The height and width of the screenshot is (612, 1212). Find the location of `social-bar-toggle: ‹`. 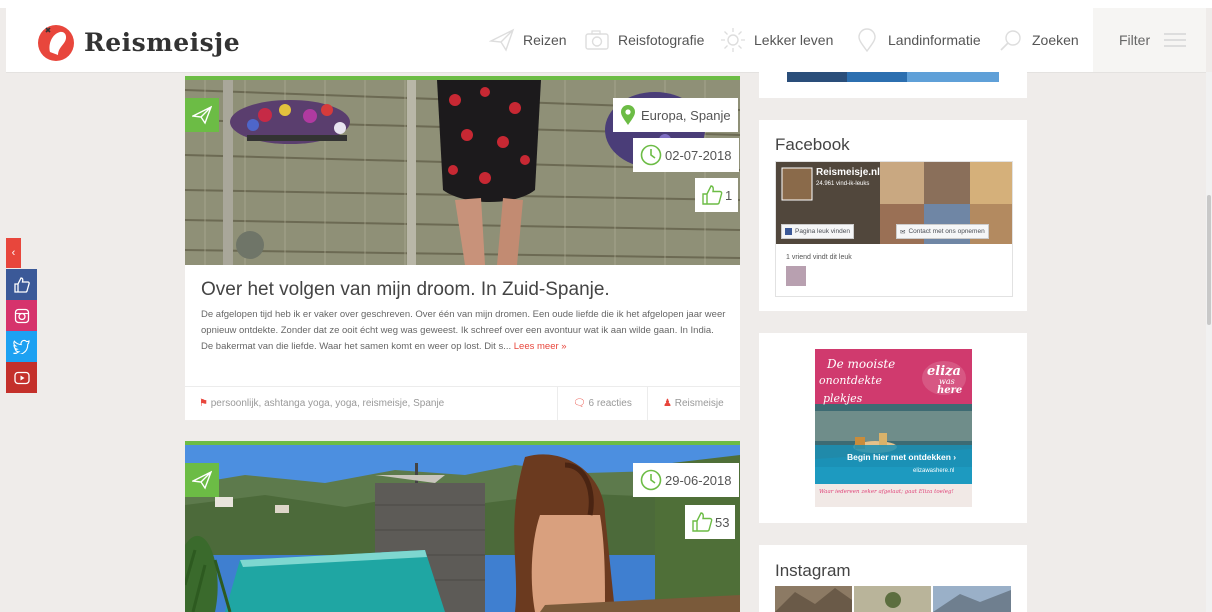

social-bar-toggle: ‹ is located at coordinates (13, 253).